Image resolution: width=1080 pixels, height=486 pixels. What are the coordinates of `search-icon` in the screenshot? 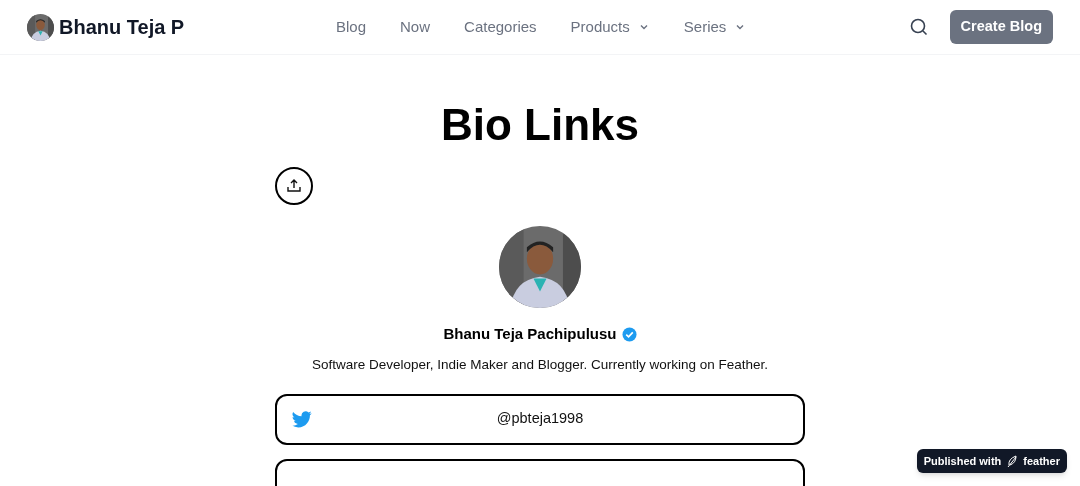 It's located at (918, 27).